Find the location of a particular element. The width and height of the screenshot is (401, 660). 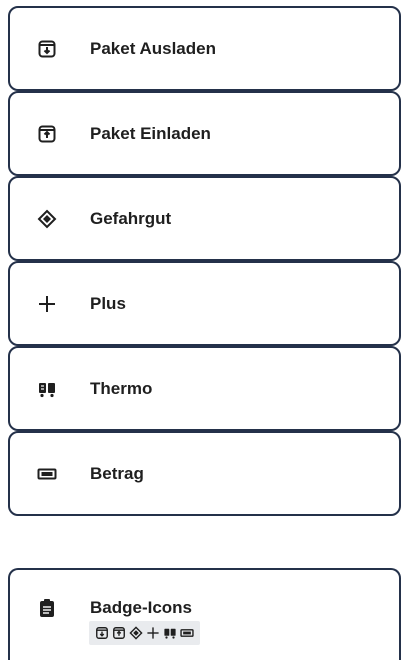

list-item-paket-einladen: Paket Einladen is located at coordinates (204, 133).